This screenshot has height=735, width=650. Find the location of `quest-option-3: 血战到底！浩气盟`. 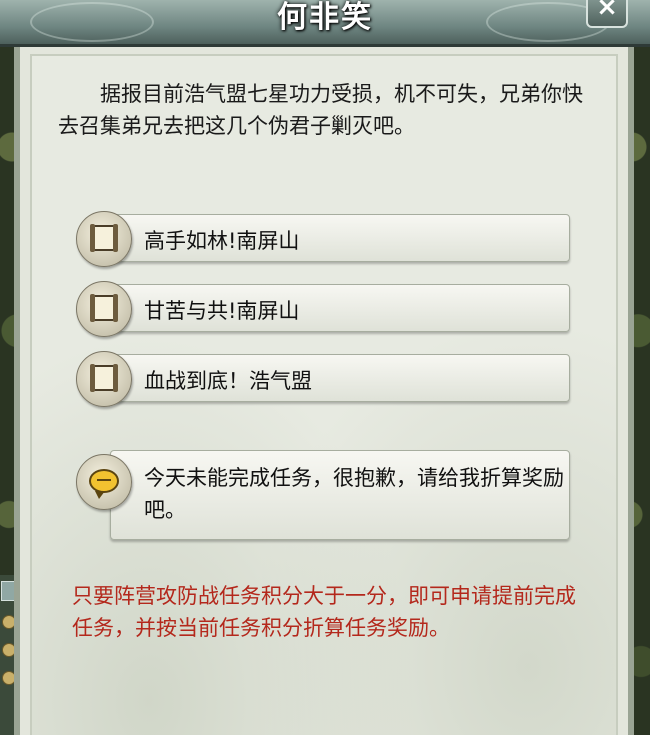

quest-option-3: 血战到底！浩气盟 is located at coordinates (323, 379).